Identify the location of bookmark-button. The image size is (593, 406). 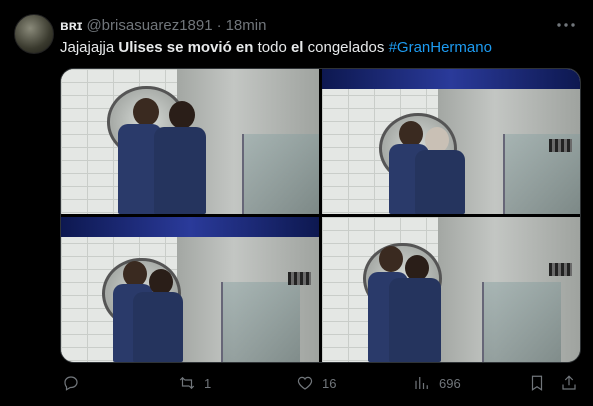
(537, 383).